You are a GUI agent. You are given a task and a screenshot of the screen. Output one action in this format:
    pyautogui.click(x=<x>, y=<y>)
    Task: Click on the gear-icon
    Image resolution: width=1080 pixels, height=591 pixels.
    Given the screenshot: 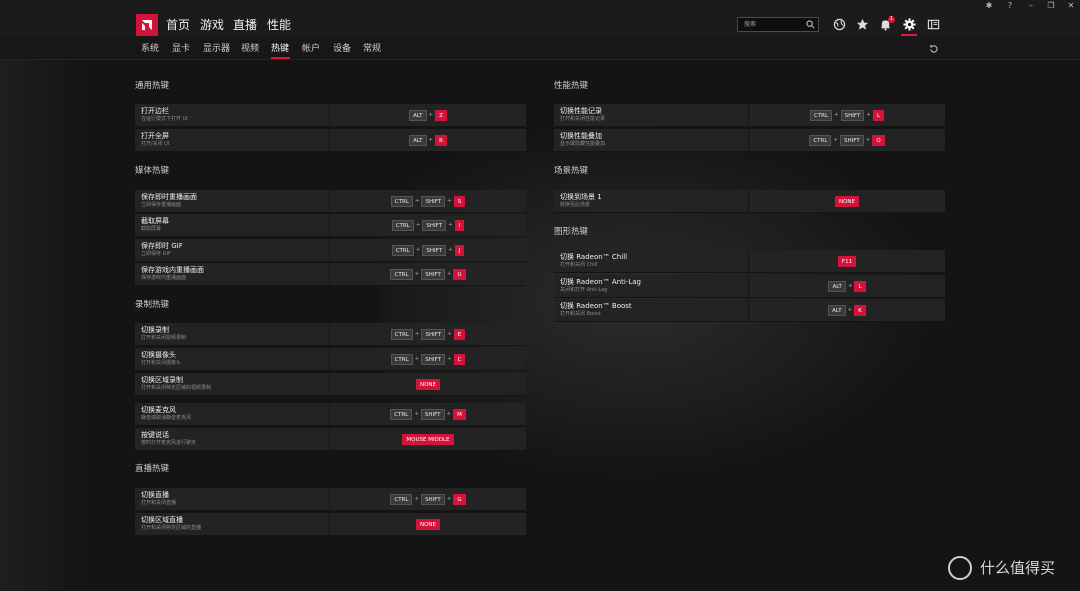 What is the action you would take?
    pyautogui.click(x=909, y=24)
    